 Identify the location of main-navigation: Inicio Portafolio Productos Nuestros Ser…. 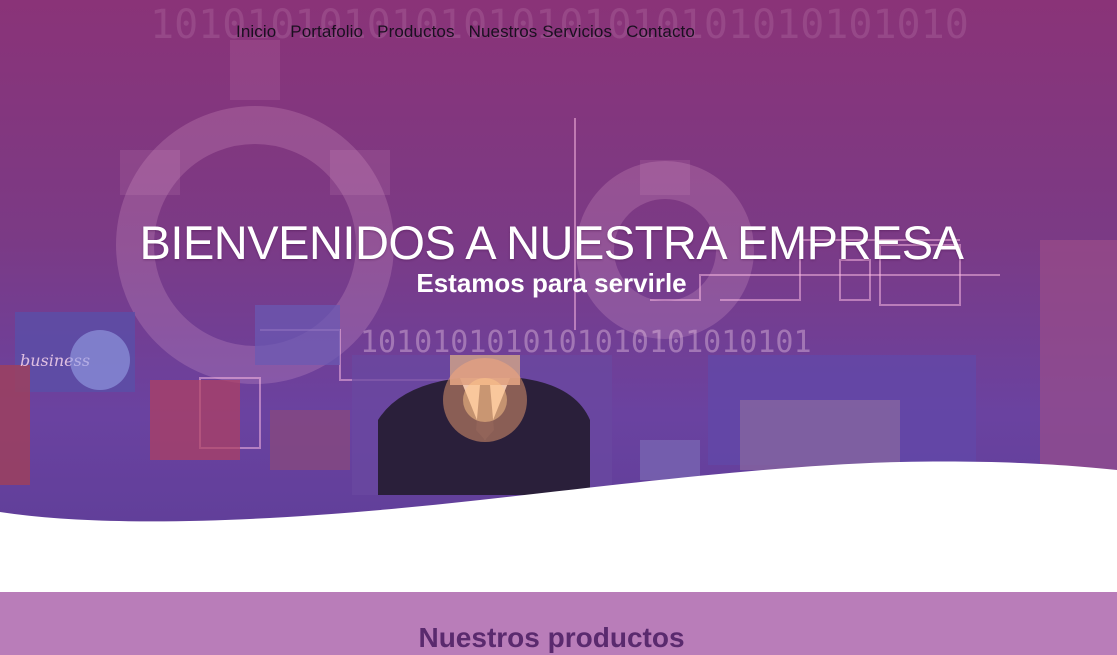
(469, 32).